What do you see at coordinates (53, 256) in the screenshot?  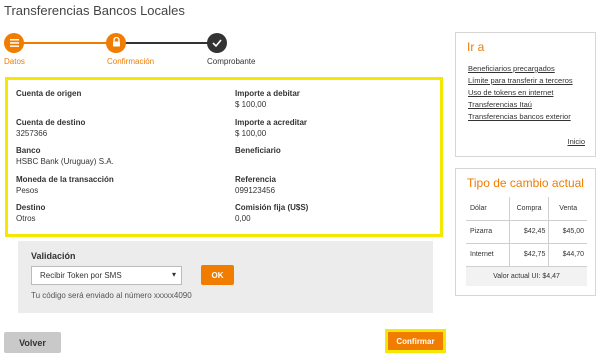 I see `validation-title: Validación` at bounding box center [53, 256].